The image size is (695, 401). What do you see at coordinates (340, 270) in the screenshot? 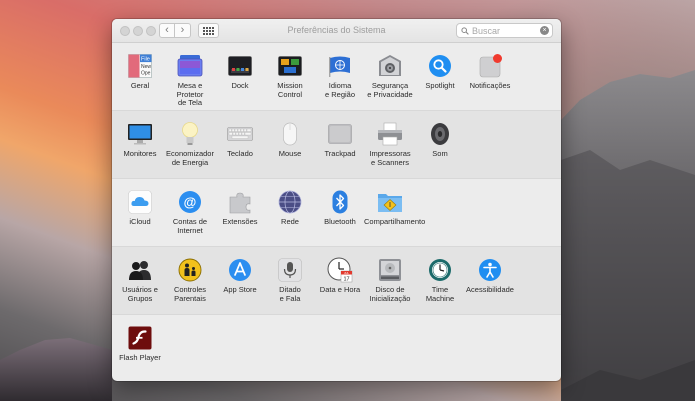
I see `date-time-icon: JUL 17` at bounding box center [340, 270].